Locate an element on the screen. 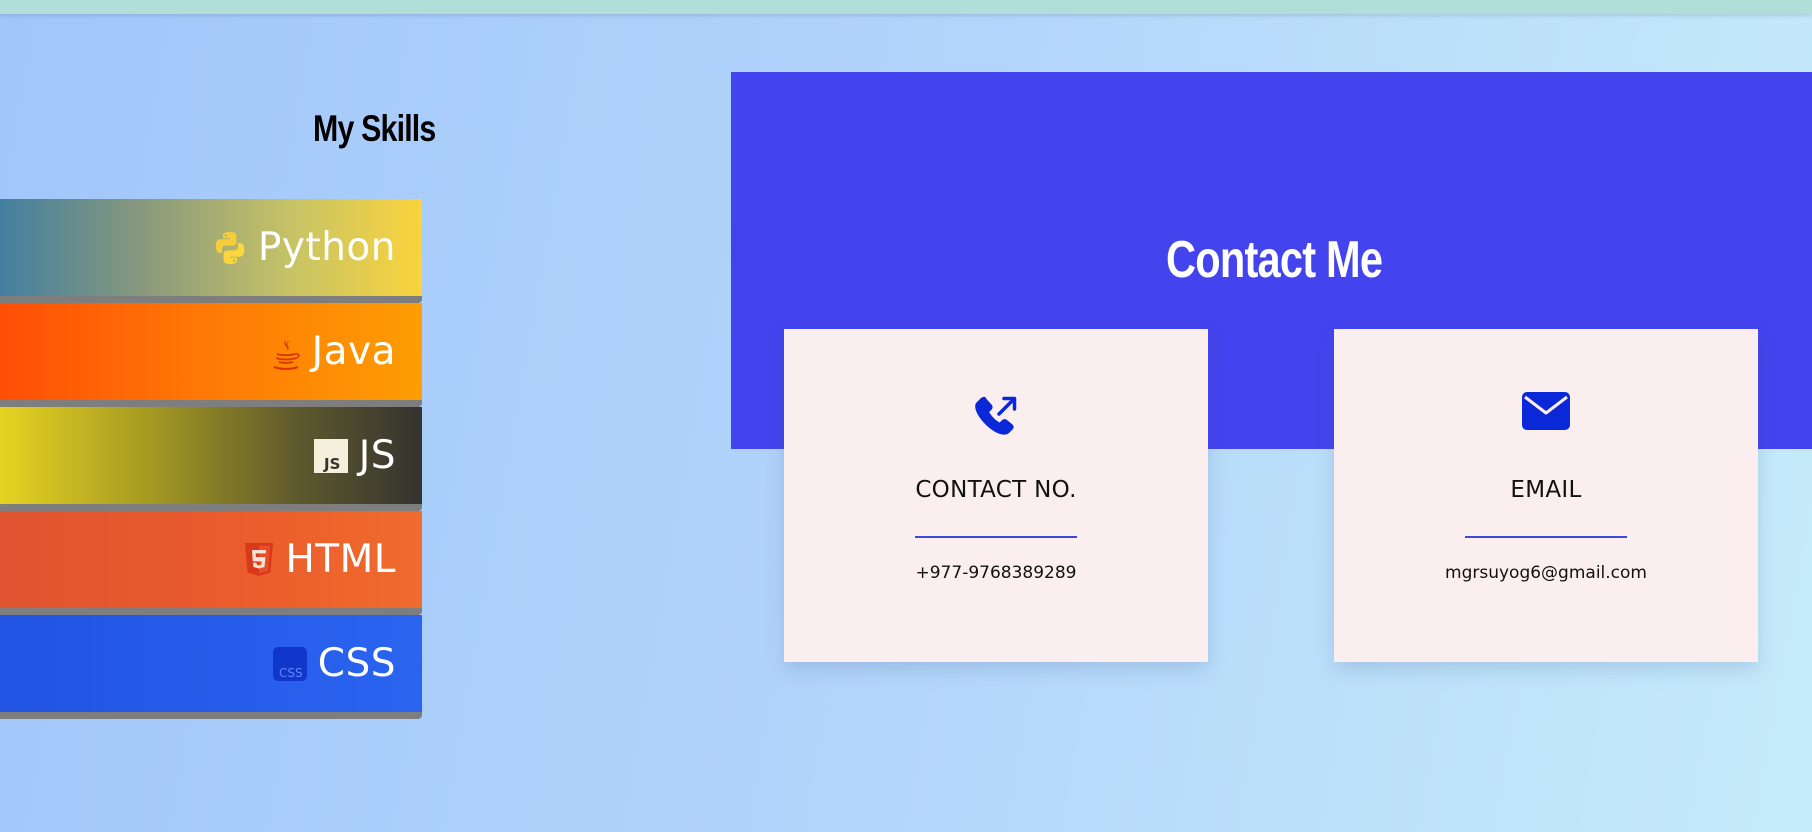 The width and height of the screenshot is (1812, 832). top-strip is located at coordinates (906, 7).